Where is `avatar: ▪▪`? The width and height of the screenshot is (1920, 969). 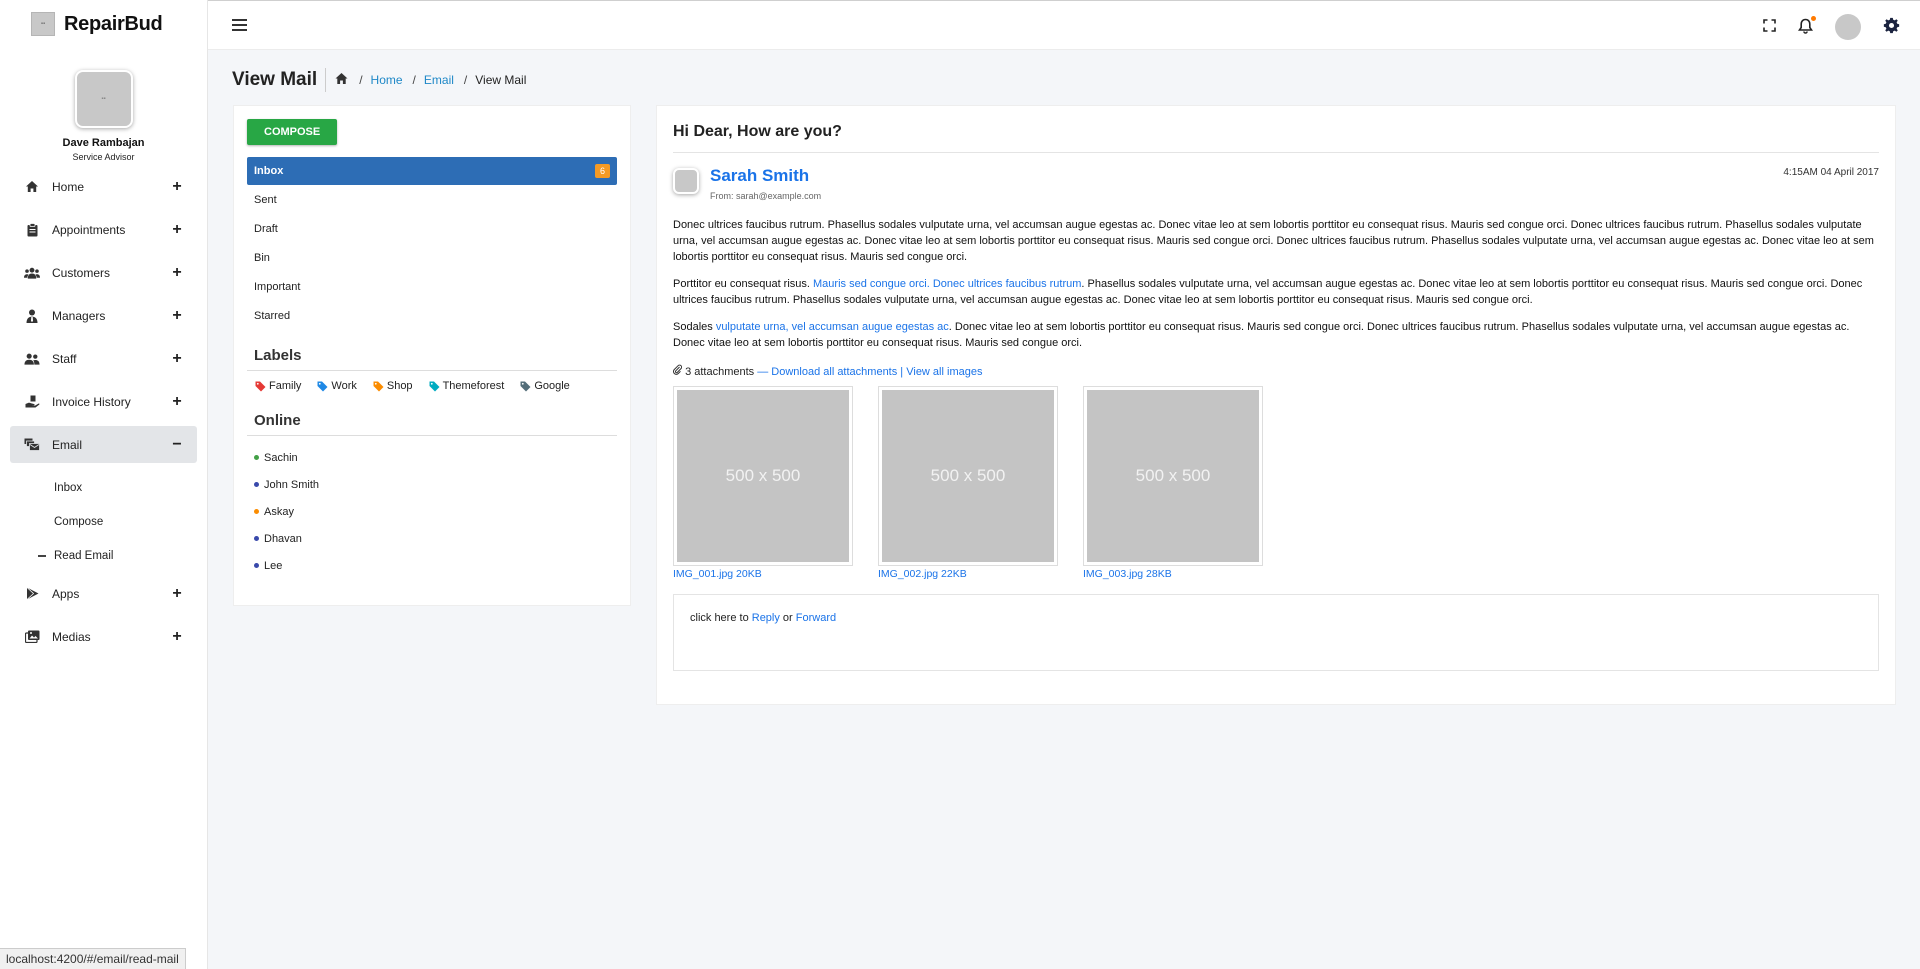 avatar: ▪▪ is located at coordinates (103, 99).